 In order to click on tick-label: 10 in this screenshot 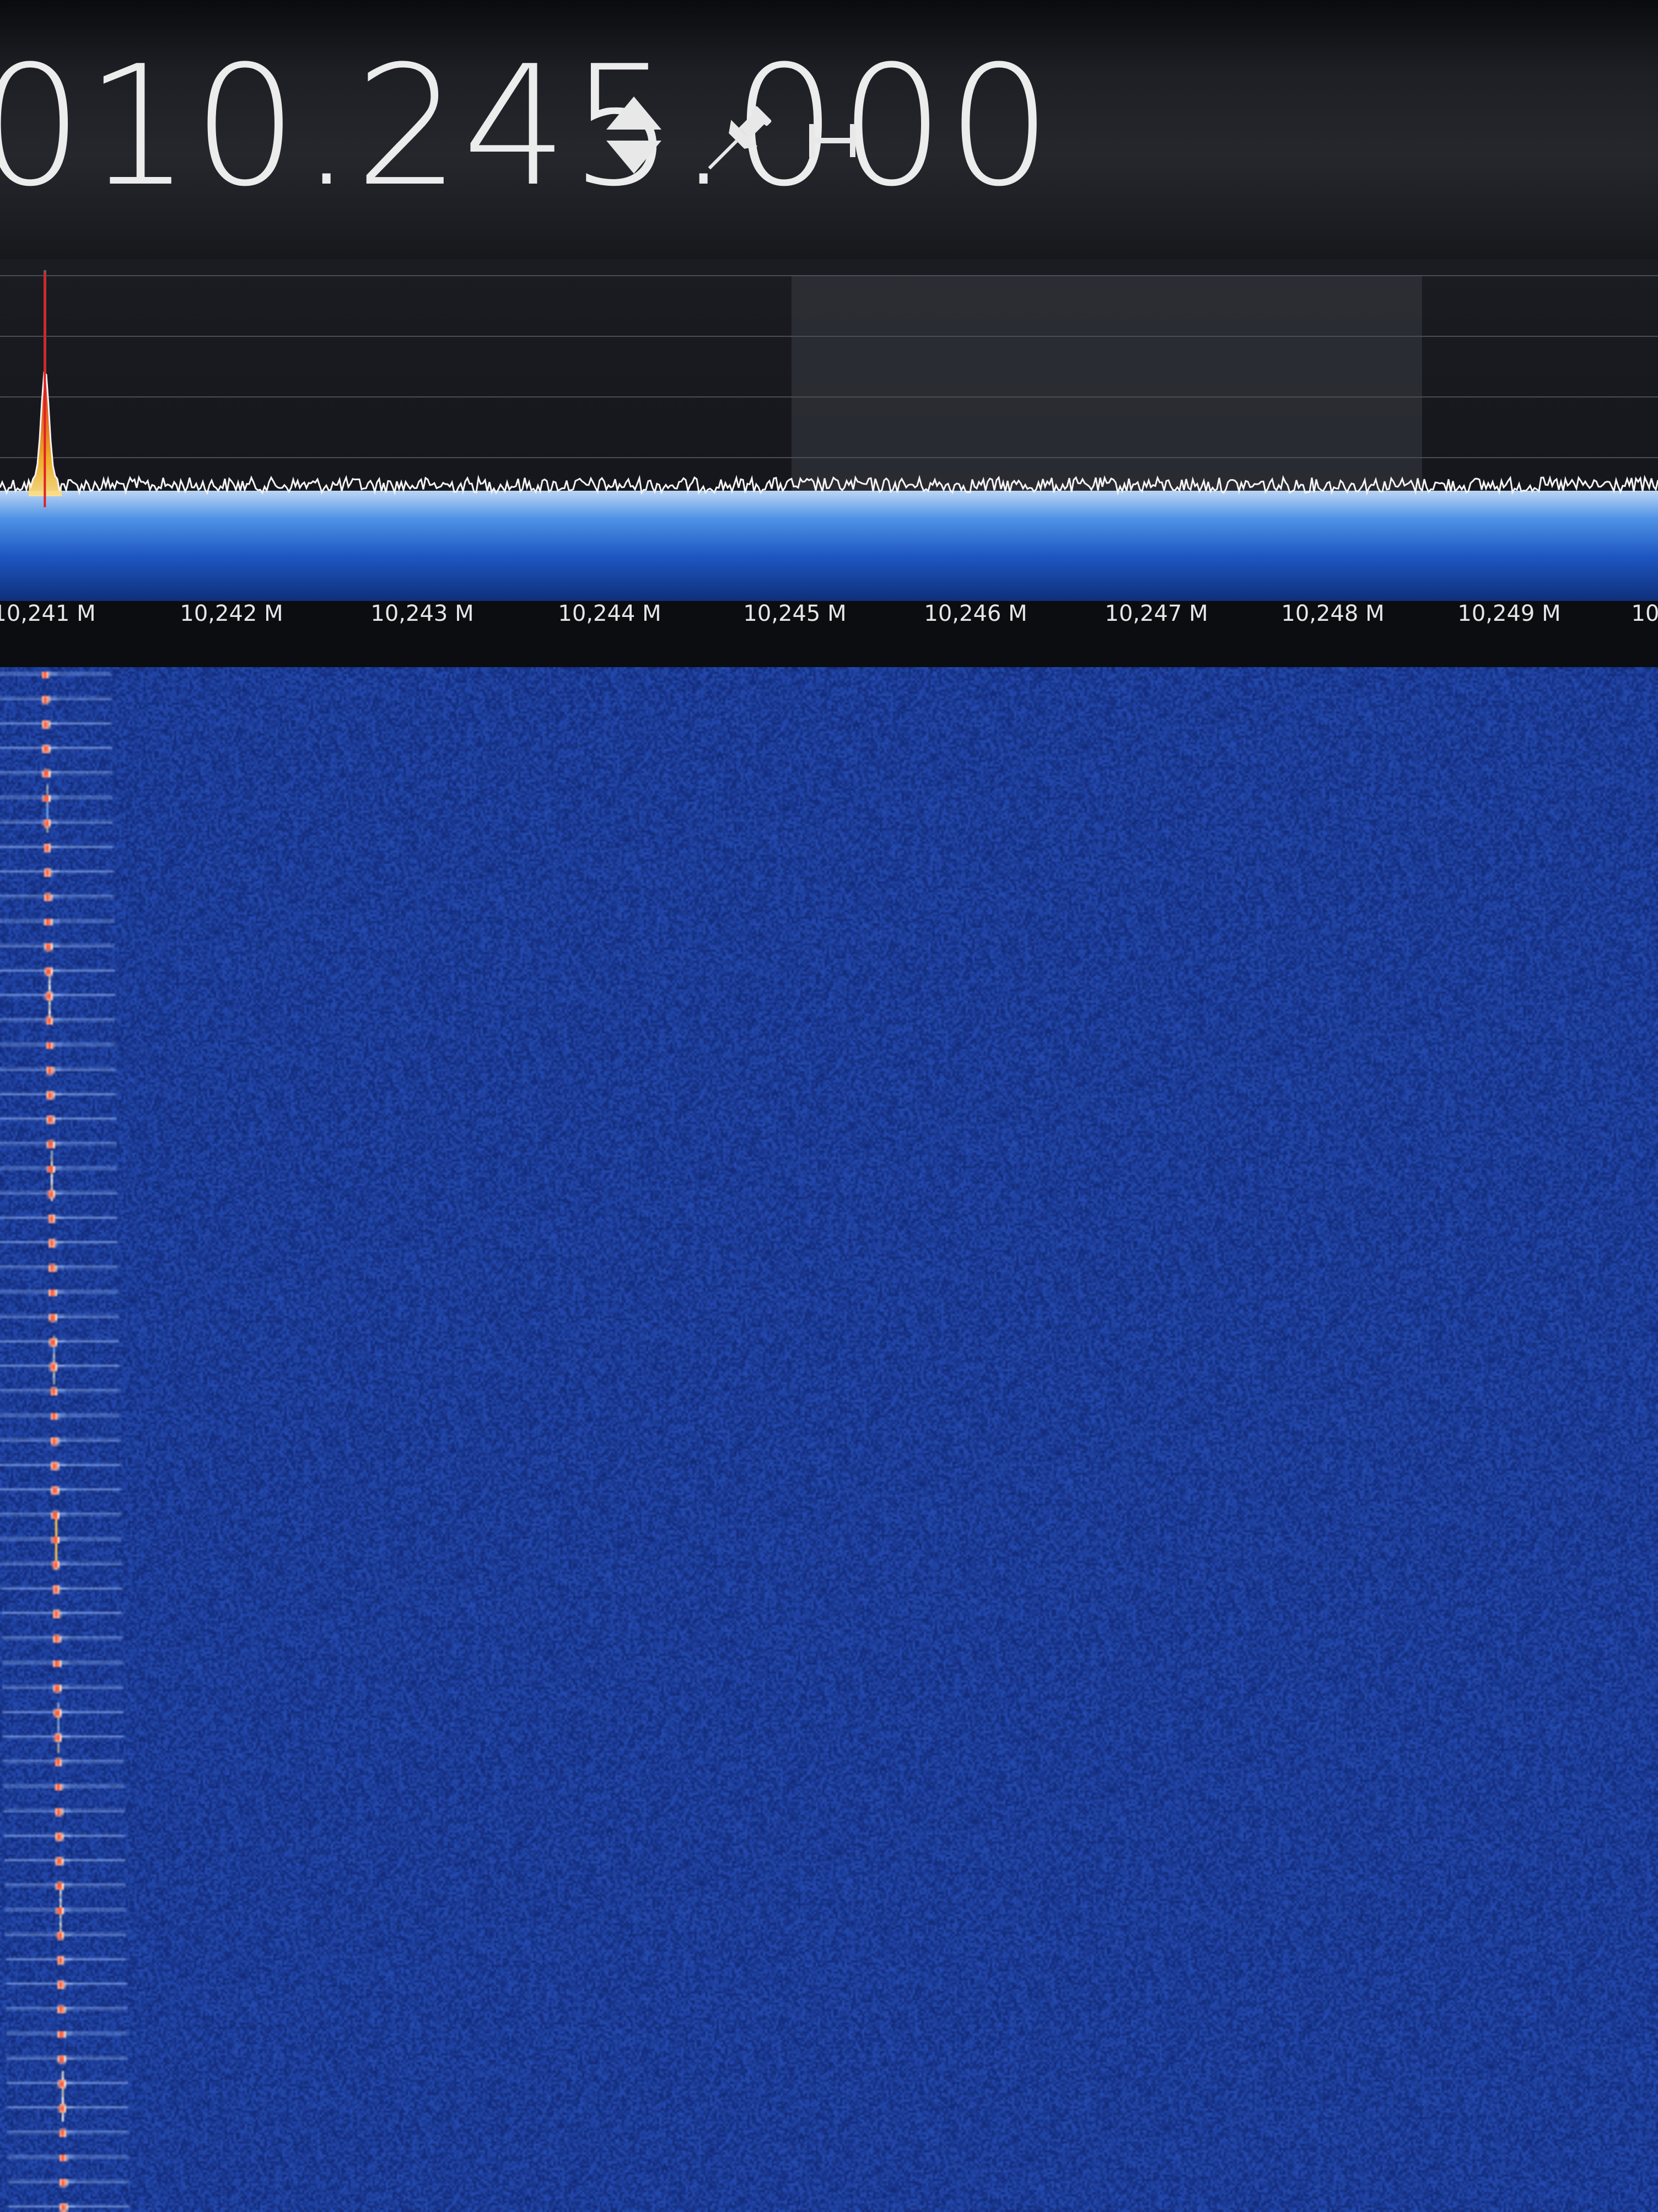, I will do `click(1644, 613)`.